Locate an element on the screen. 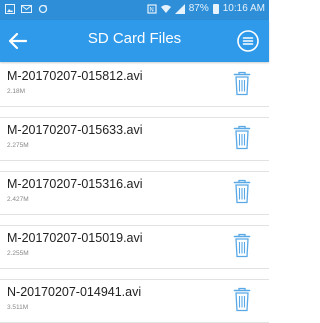 This screenshot has width=320, height=323. file-row: M-20170207-015812.avi 2.18M is located at coordinates (134, 85).